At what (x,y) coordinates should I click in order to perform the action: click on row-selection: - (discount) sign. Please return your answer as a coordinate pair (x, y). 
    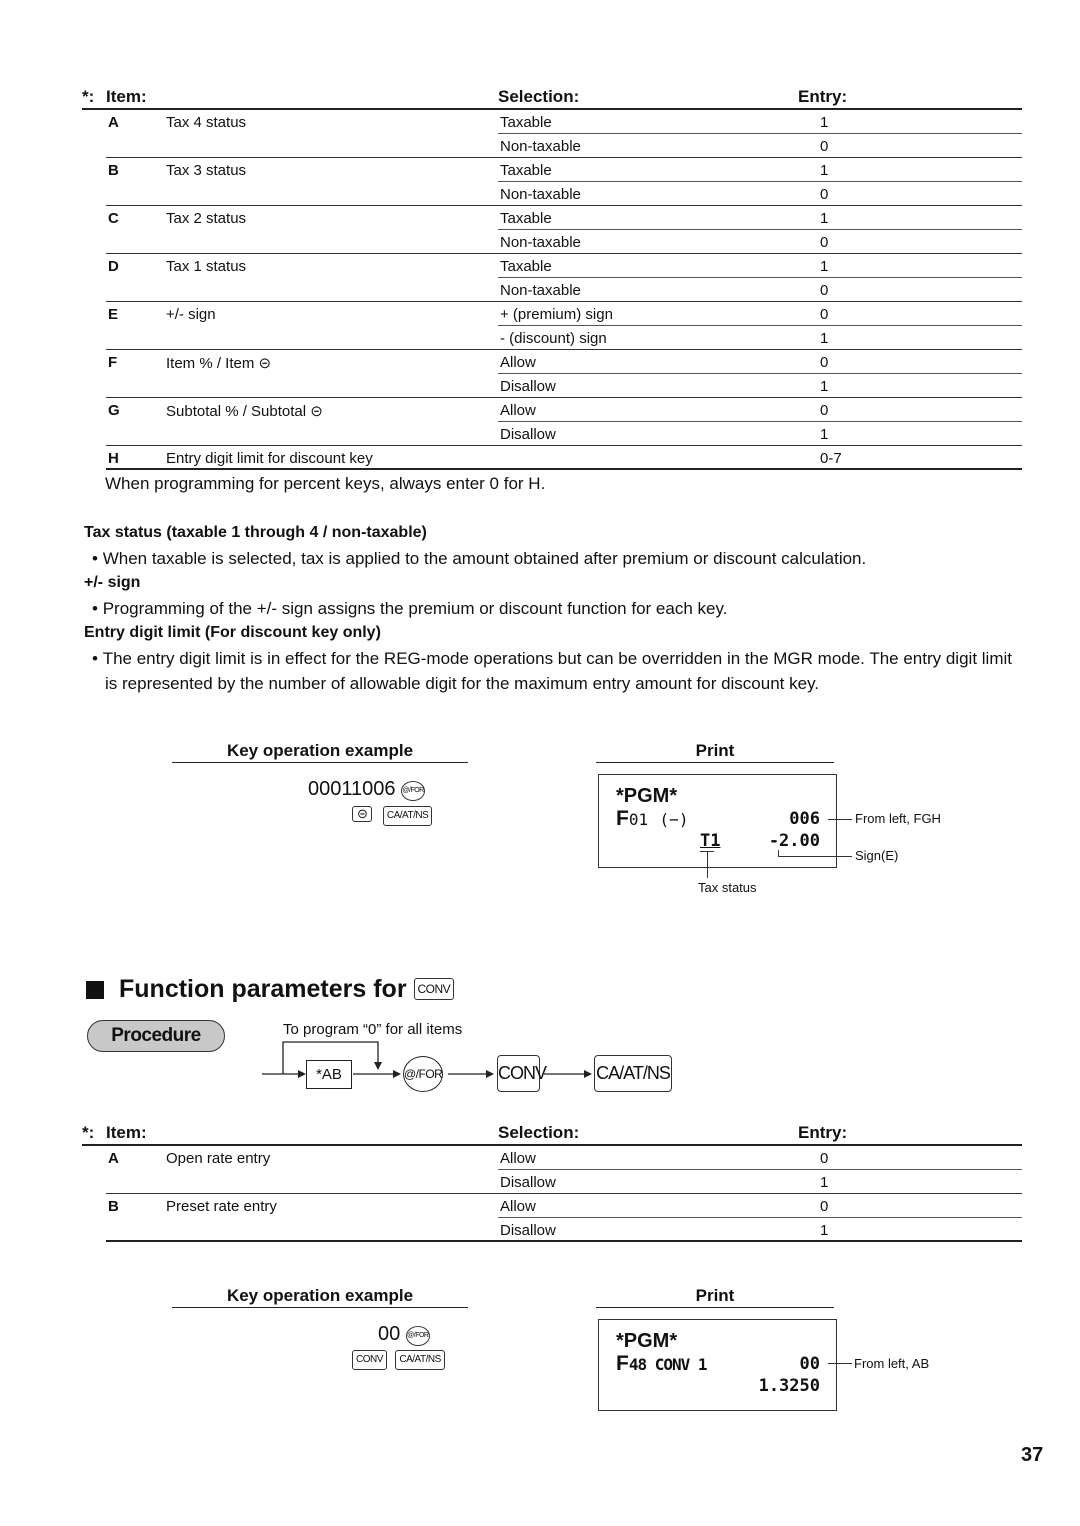
    Looking at the image, I should click on (553, 338).